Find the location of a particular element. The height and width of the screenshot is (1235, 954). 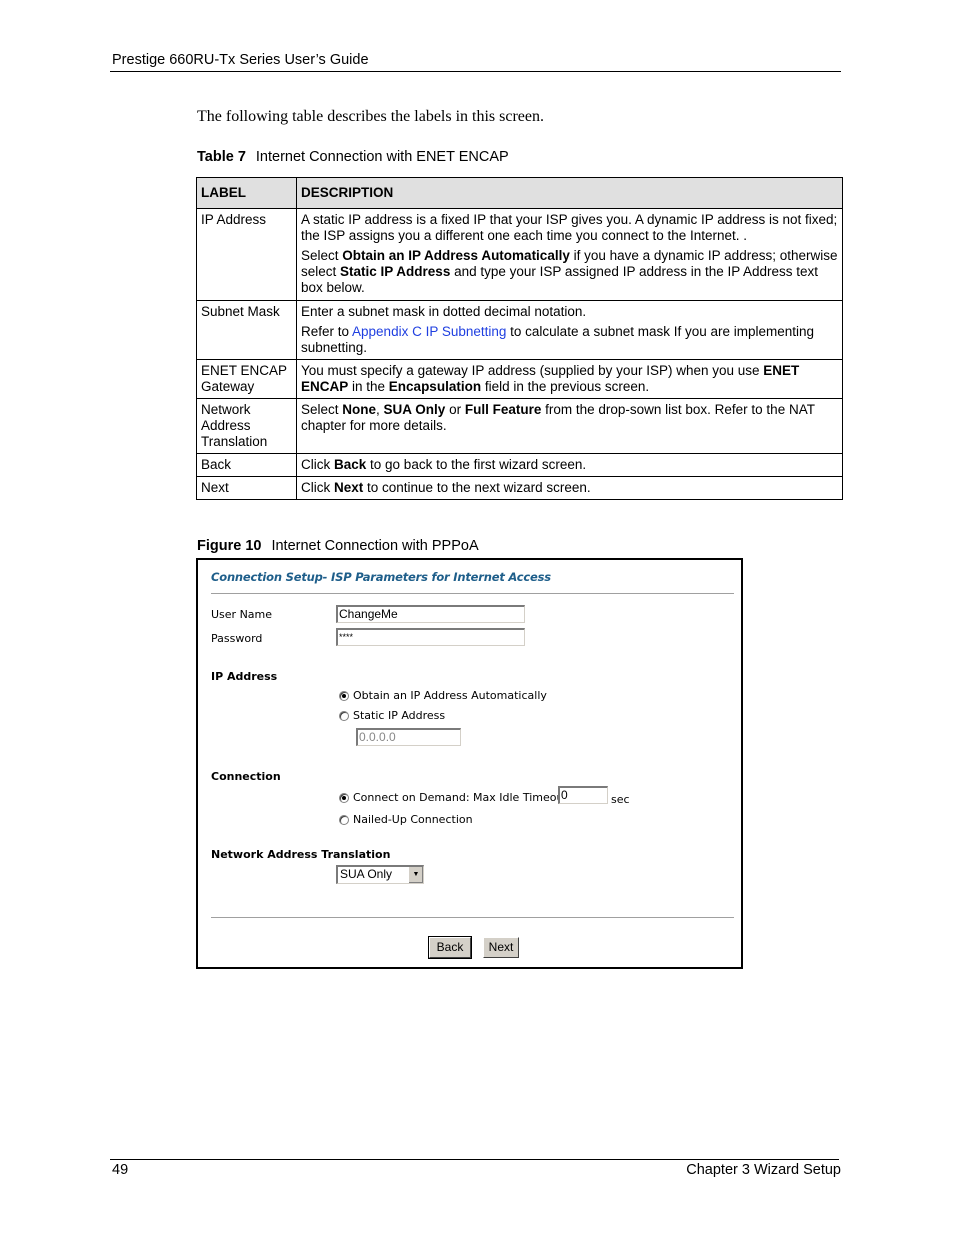

connect-on-demand-radio is located at coordinates (344, 797).